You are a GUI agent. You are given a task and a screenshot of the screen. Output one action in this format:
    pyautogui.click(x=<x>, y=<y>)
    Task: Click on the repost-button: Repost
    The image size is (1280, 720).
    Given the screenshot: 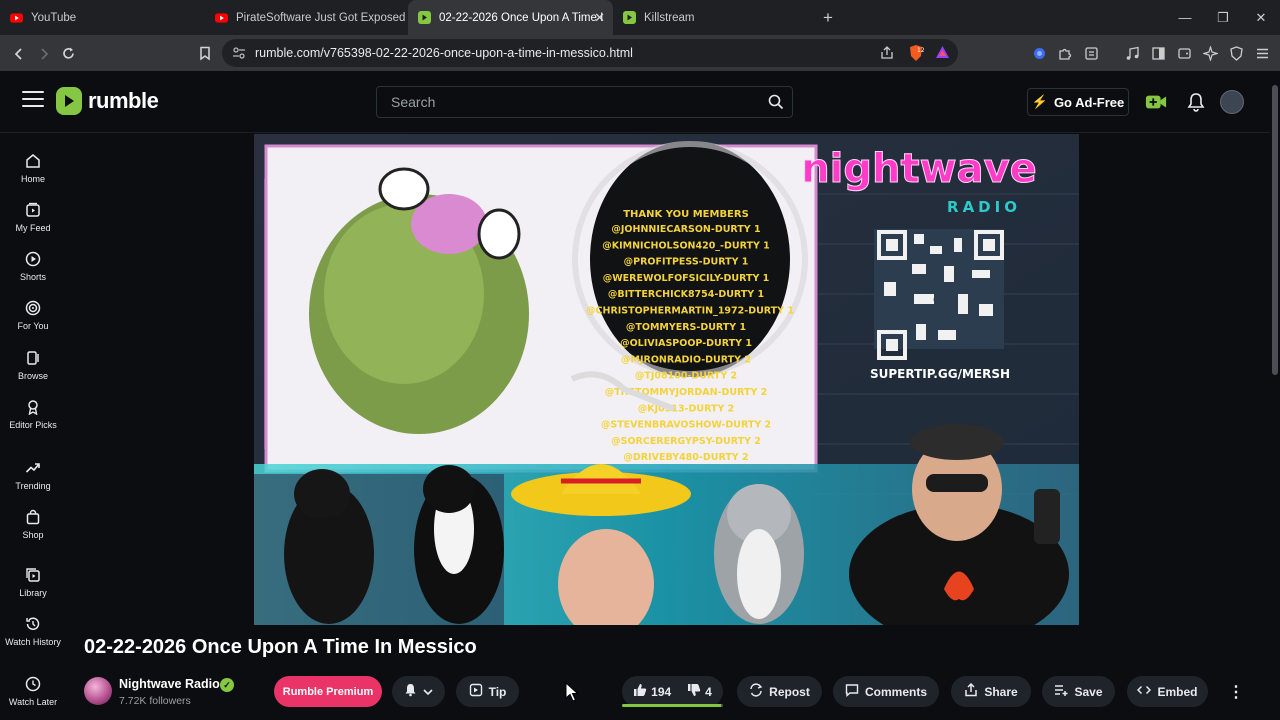 What is the action you would take?
    pyautogui.click(x=779, y=691)
    